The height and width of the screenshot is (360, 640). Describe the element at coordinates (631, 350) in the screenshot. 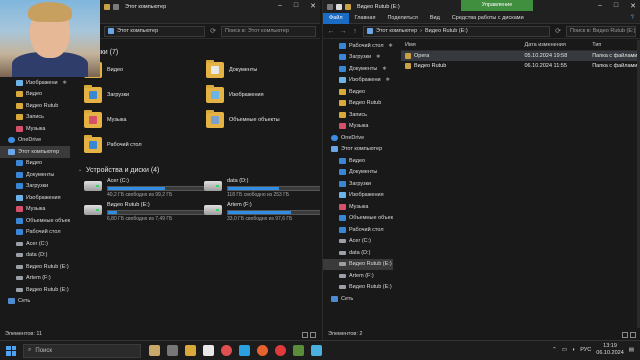

I see `notifications-icon: ▤` at that location.